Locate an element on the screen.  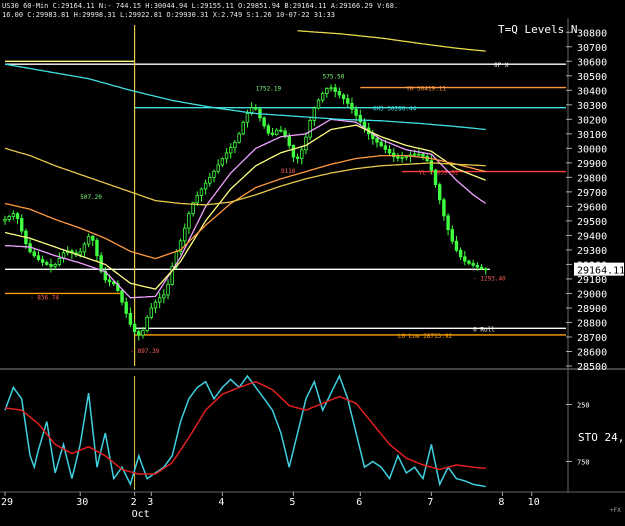
last-price-label: 29164.11 is located at coordinates (601, 271).